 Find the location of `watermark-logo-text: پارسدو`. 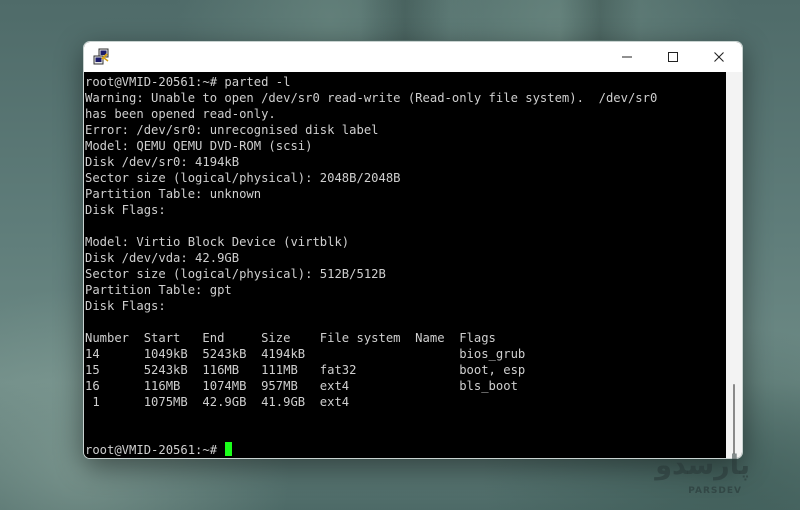

watermark-logo-text: پارسدو is located at coordinates (702, 465).